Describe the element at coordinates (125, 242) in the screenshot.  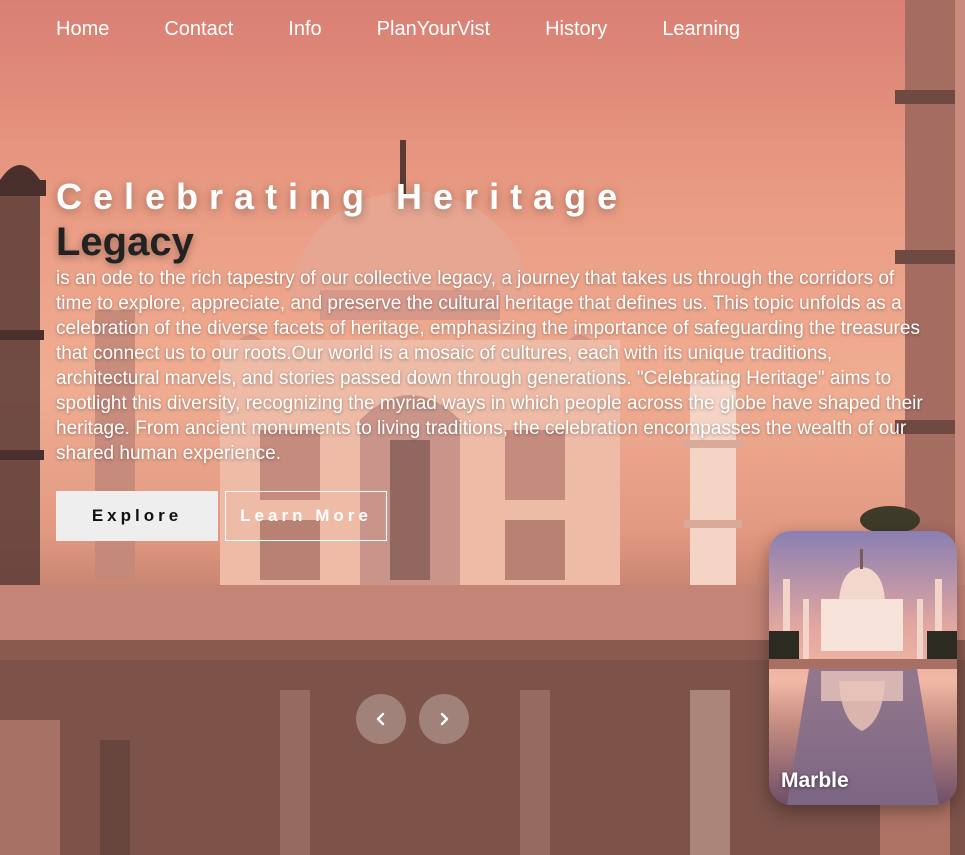
I see `hero-subtitle: Legacy` at that location.